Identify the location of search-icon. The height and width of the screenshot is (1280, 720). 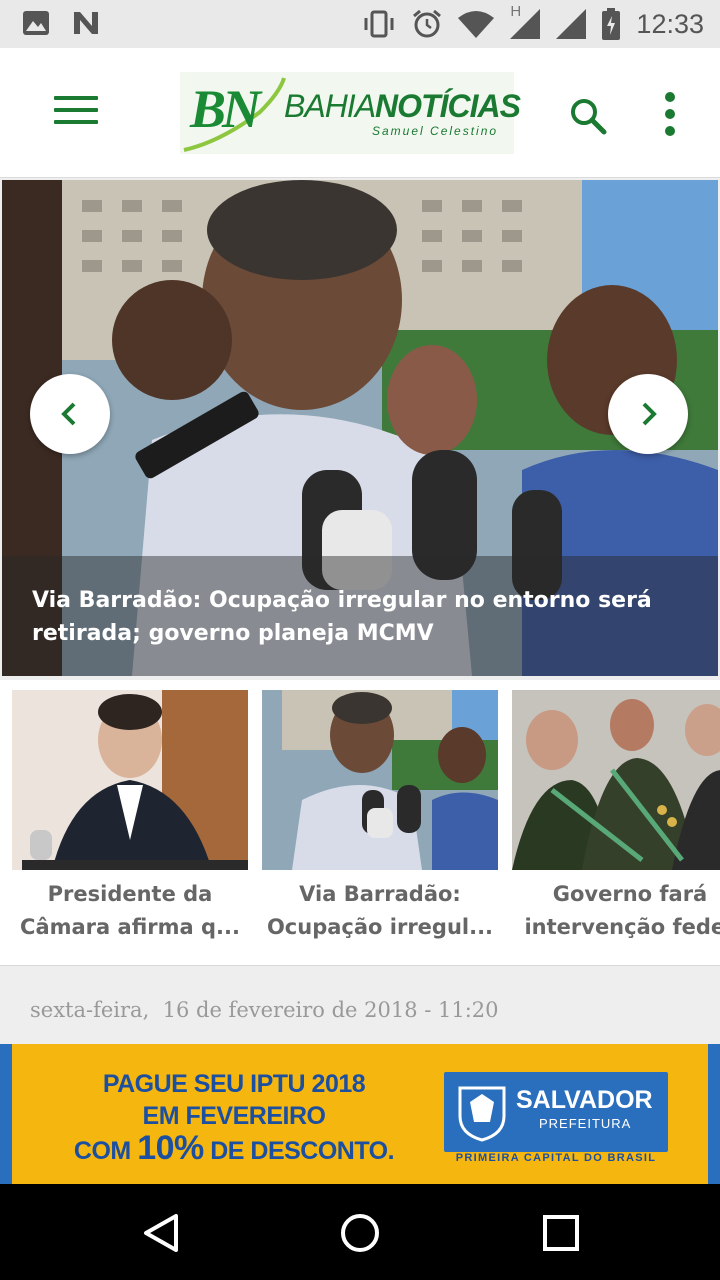
(588, 116).